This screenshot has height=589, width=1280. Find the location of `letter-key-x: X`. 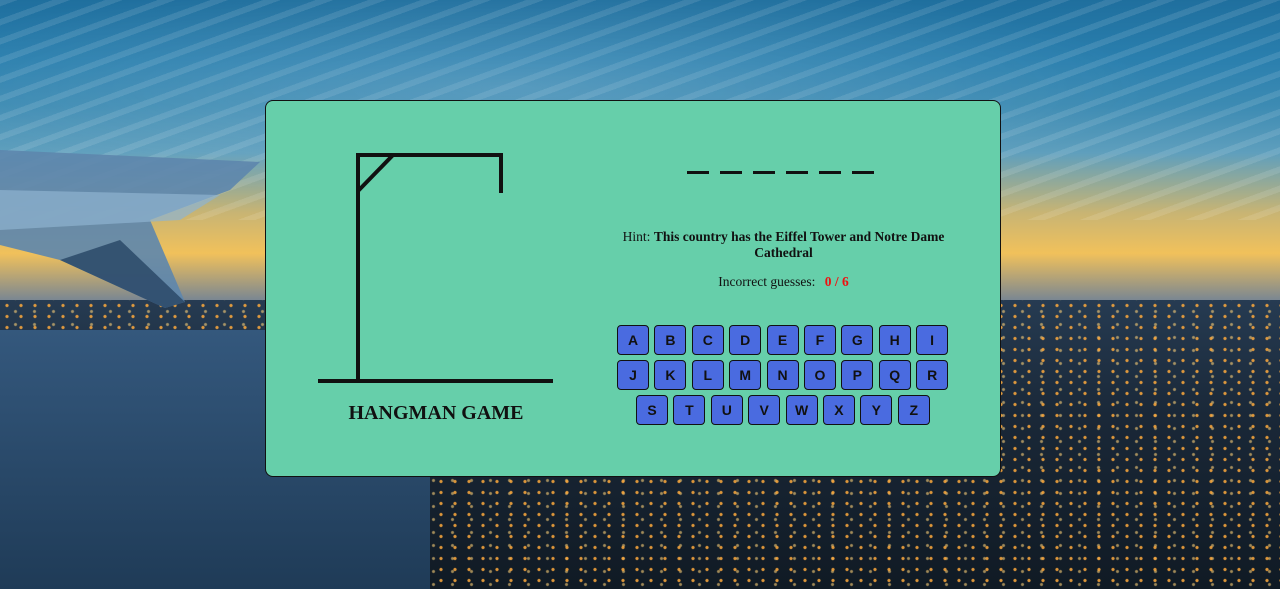

letter-key-x: X is located at coordinates (838, 410).